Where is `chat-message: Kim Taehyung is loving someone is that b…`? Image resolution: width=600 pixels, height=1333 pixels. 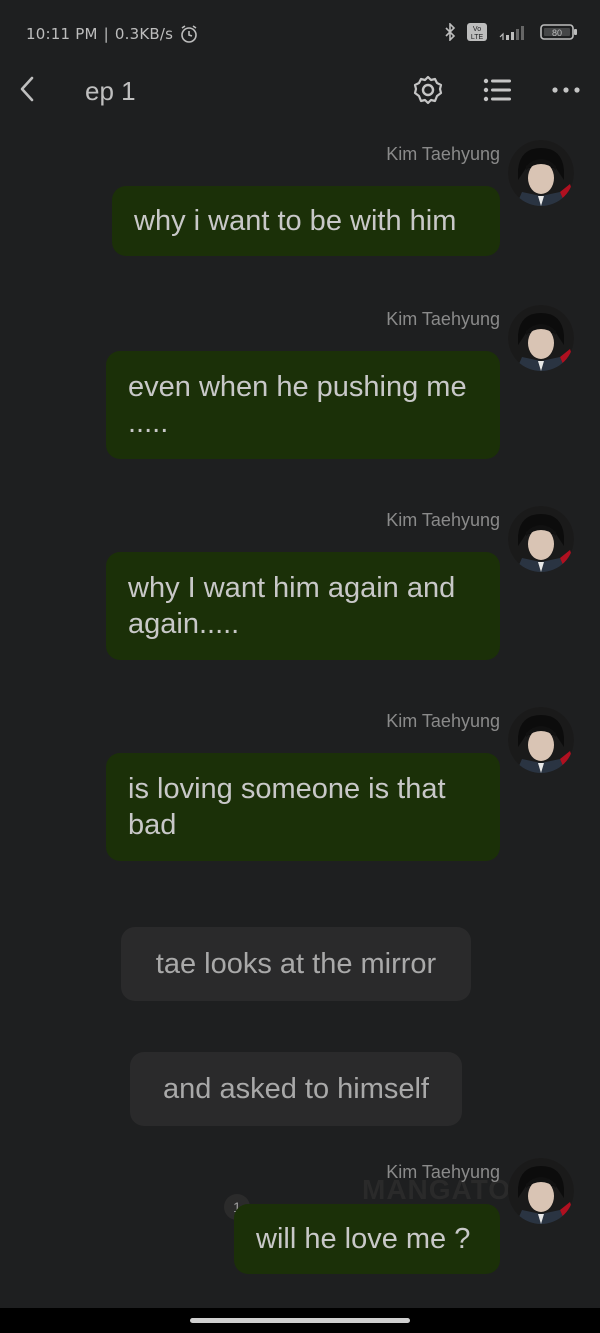 chat-message: Kim Taehyung is loving someone is that b… is located at coordinates (300, 785).